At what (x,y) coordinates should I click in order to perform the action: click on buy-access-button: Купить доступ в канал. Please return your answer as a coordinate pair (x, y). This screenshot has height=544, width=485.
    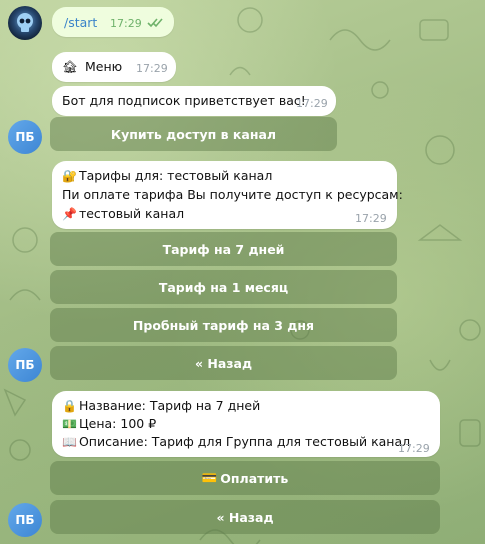
    Looking at the image, I should click on (193, 134).